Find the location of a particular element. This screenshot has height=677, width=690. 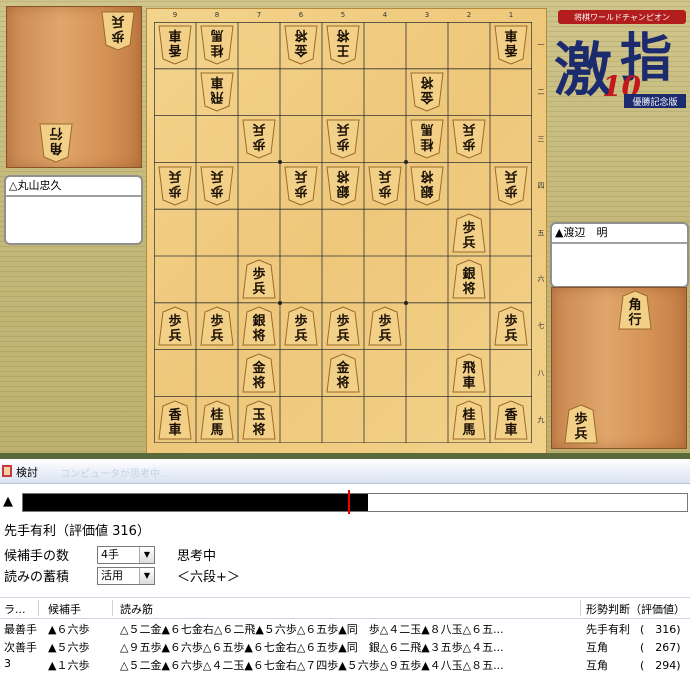

sente-player-name: ▲渡辺 明 is located at coordinates (619, 234).